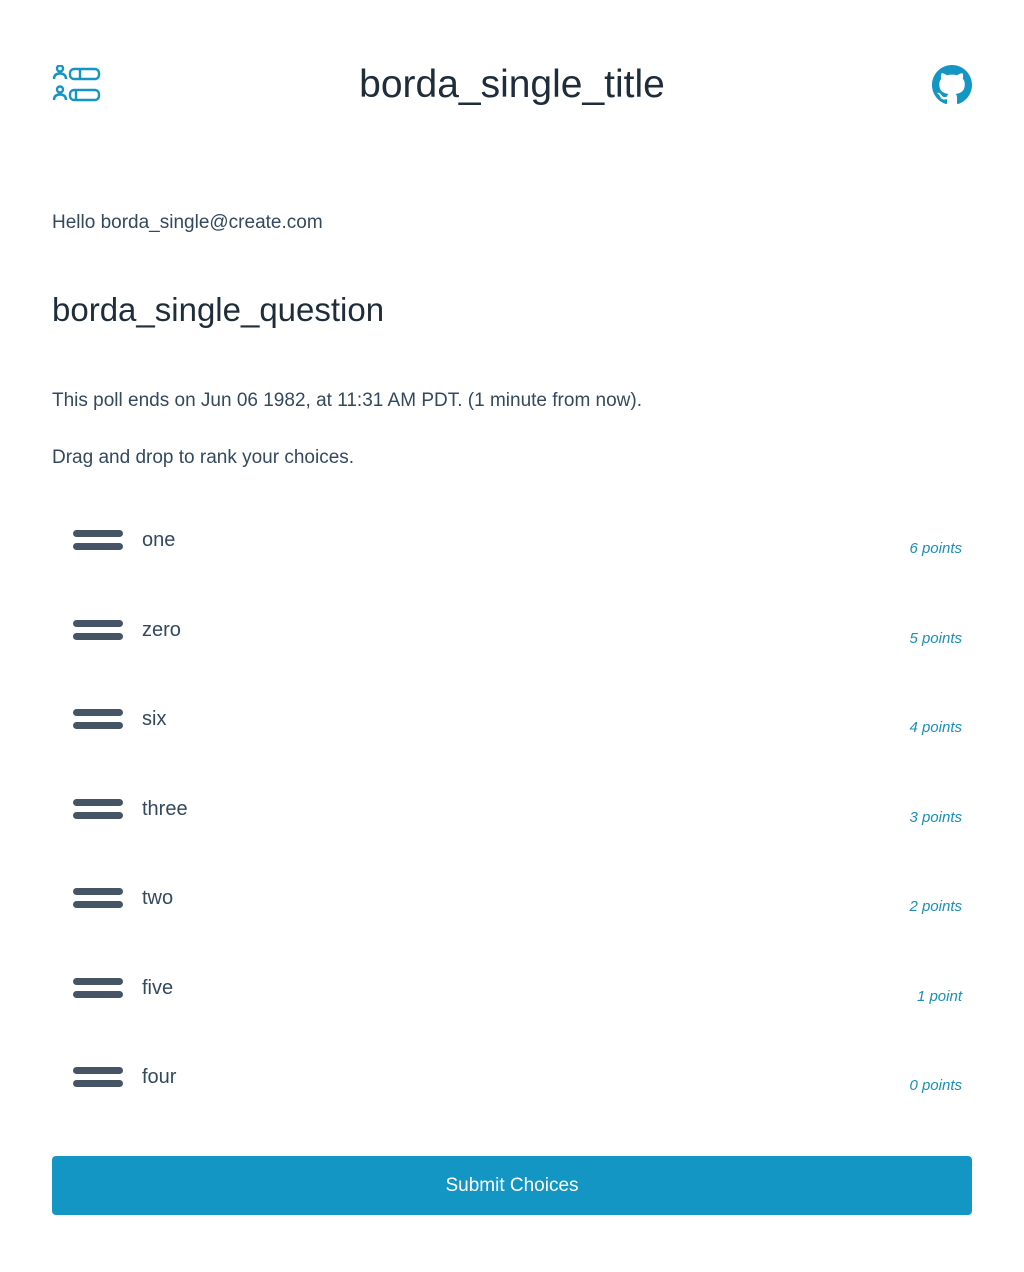 The width and height of the screenshot is (1024, 1272). Describe the element at coordinates (154, 719) in the screenshot. I see `choice-label: six` at that location.